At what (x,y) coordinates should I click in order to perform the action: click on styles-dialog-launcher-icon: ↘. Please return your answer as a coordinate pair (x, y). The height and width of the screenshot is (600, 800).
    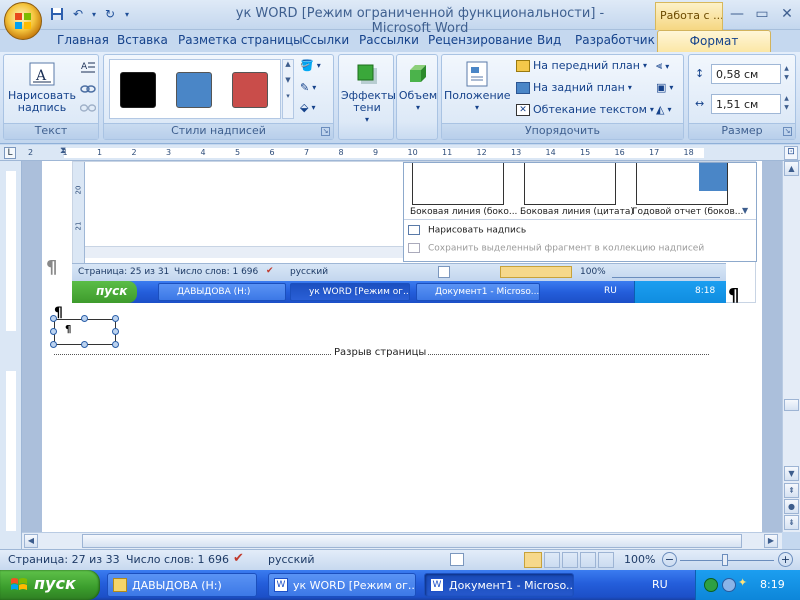
    Looking at the image, I should click on (325, 131).